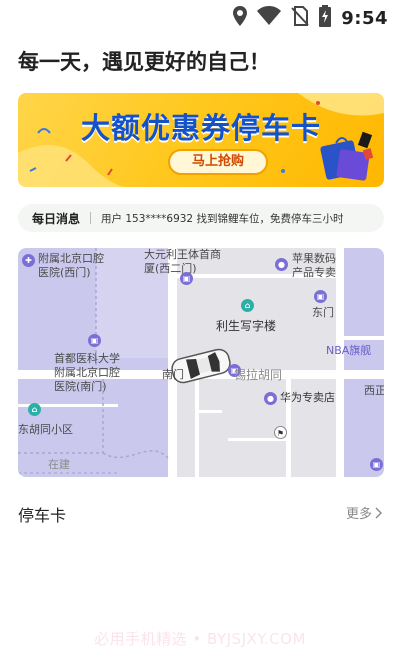  What do you see at coordinates (376, 464) in the screenshot?
I see `edge-poi-icon: ▣` at bounding box center [376, 464].